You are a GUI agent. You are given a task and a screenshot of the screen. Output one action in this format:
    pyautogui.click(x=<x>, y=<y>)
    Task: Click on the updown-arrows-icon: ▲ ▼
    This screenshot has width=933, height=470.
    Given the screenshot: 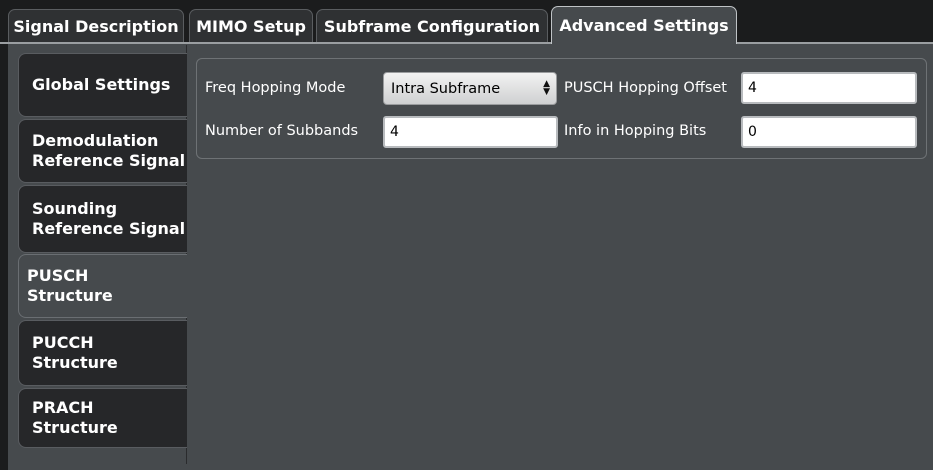 What is the action you would take?
    pyautogui.click(x=546, y=88)
    